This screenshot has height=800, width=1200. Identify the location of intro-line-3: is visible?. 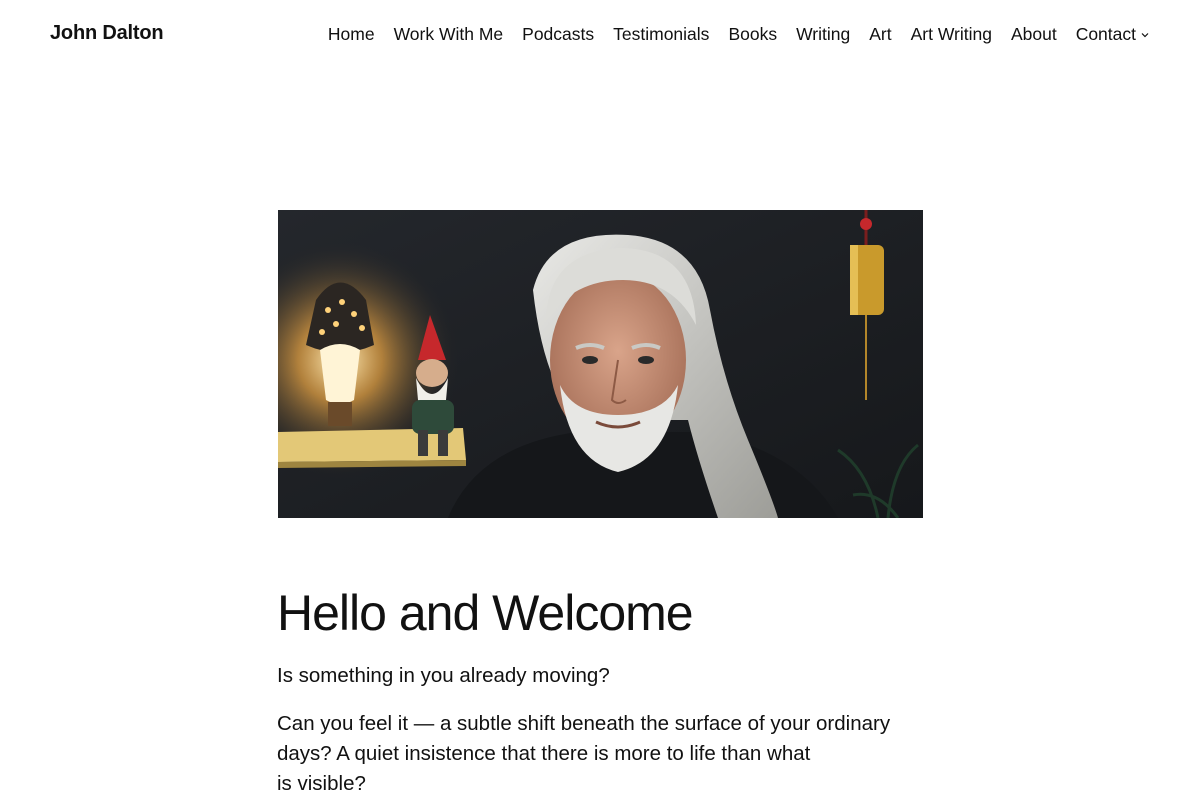
(321, 784).